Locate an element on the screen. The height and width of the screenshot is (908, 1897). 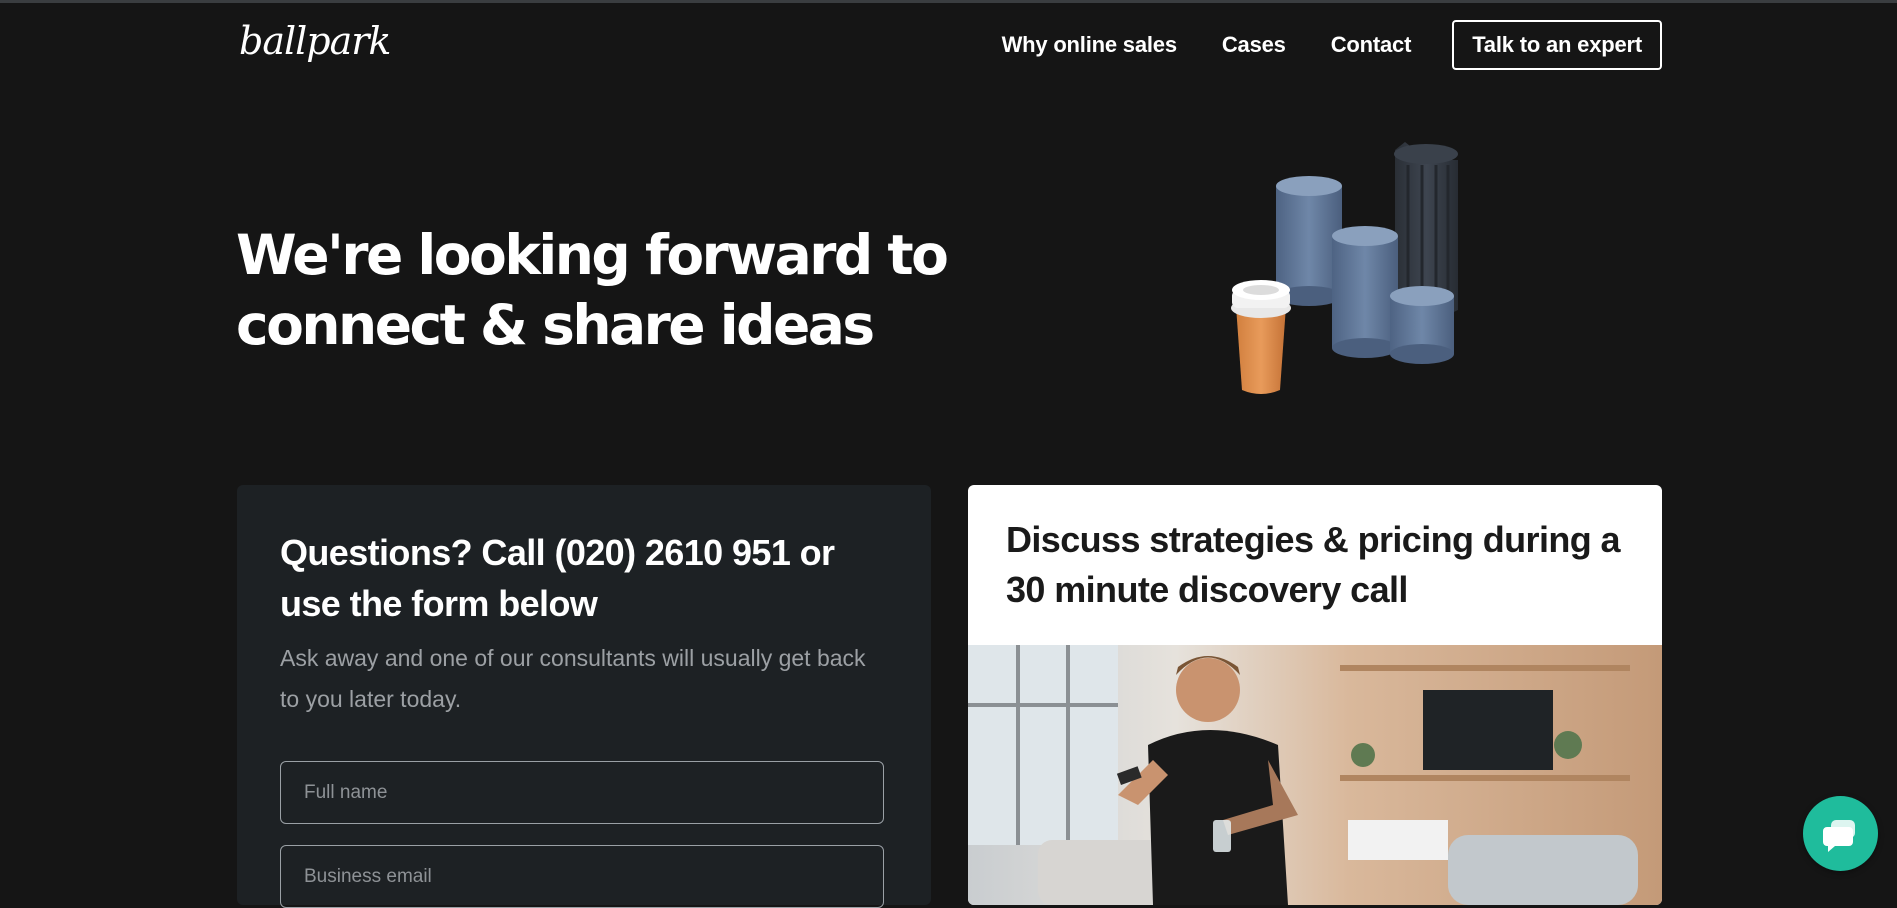
nav-why-online-sales: Why online sales is located at coordinates (1089, 45).